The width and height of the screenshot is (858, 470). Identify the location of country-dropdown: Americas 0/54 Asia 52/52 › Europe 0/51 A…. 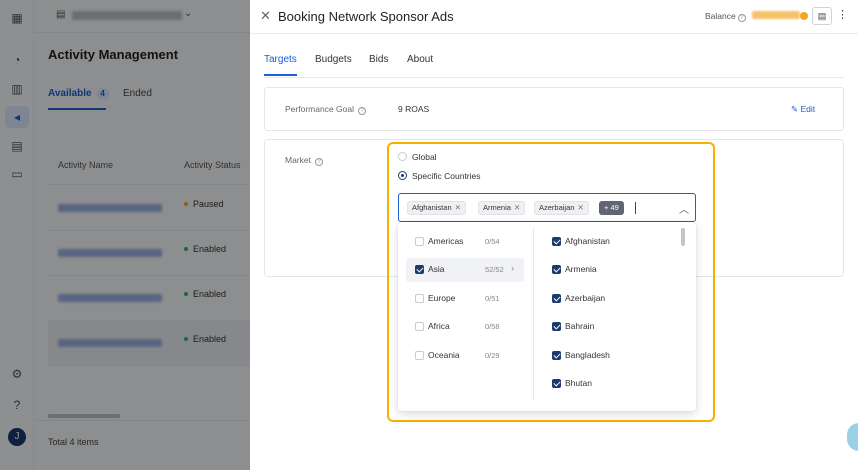
(547, 316).